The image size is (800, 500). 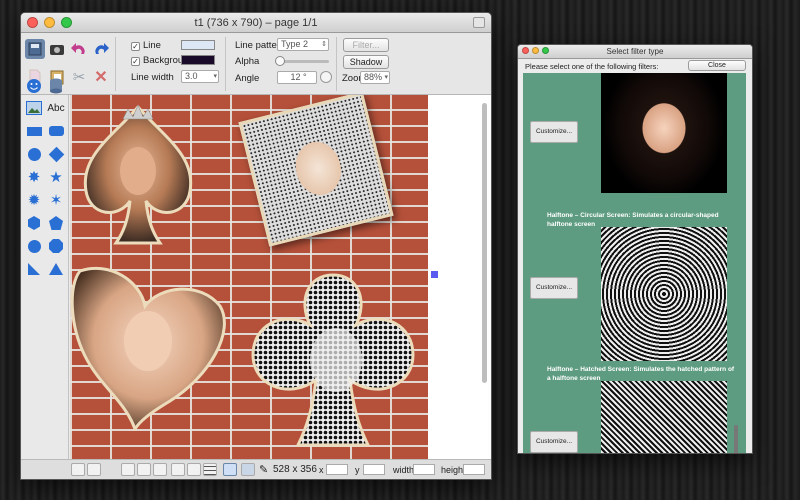 What do you see at coordinates (34, 200) in the screenshot?
I see `burst-icon: ✹` at bounding box center [34, 200].